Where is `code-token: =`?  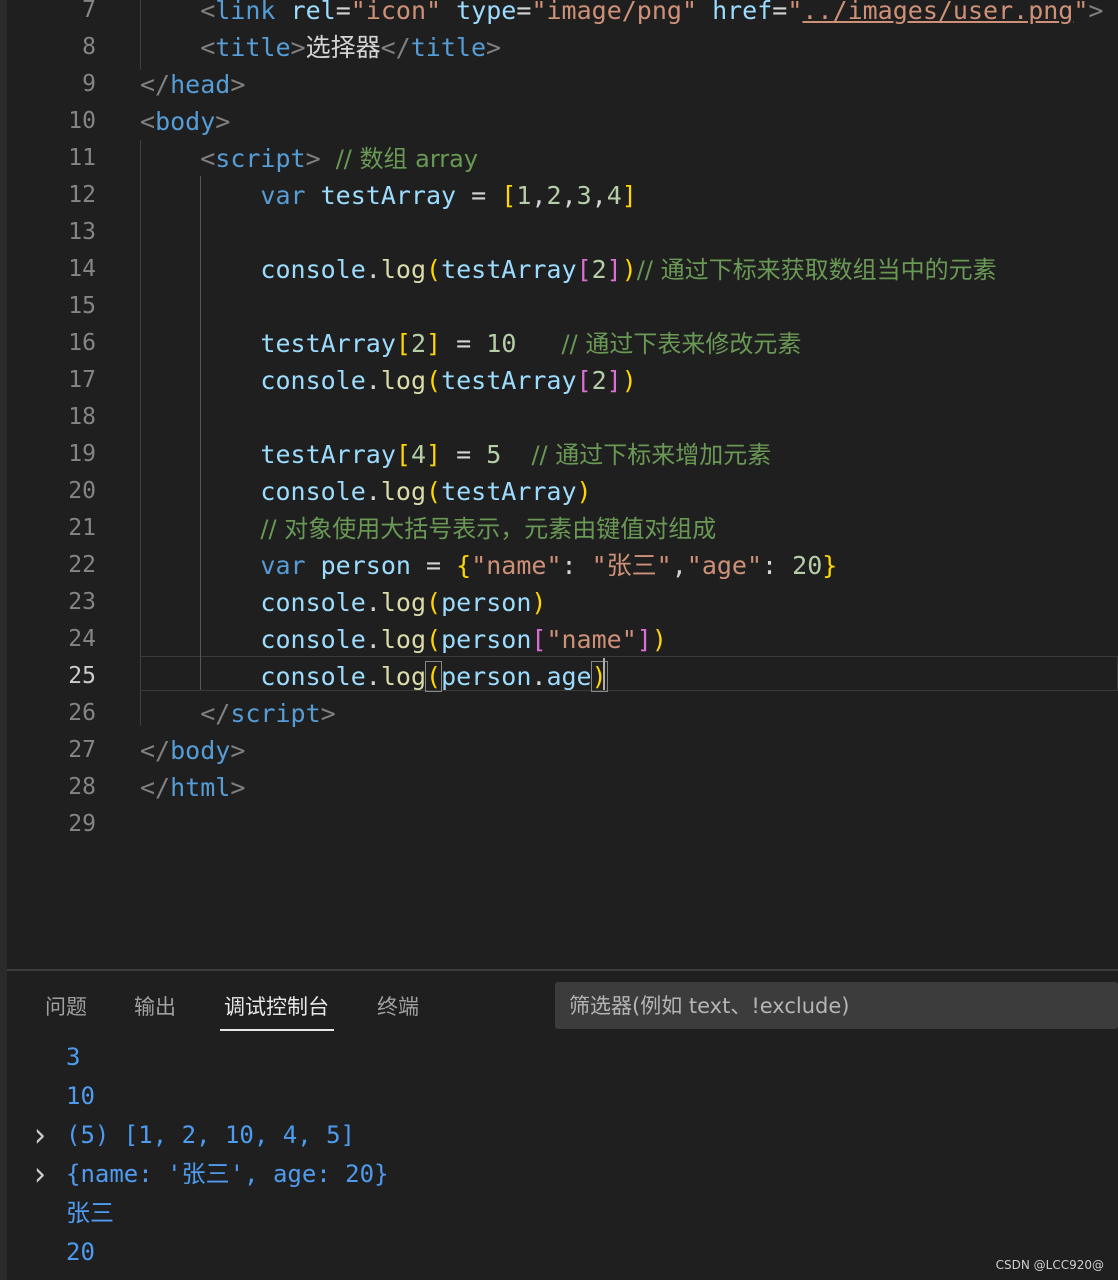
code-token: = is located at coordinates (780, 12).